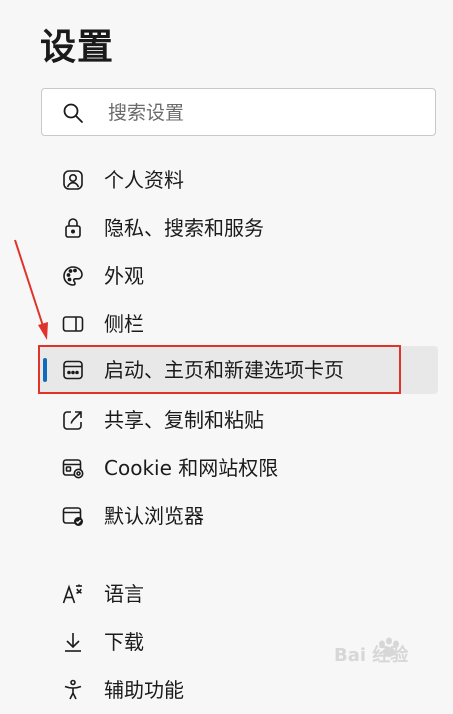  I want to click on sidebar-item-label: Cookie 和网站权限, so click(191, 468).